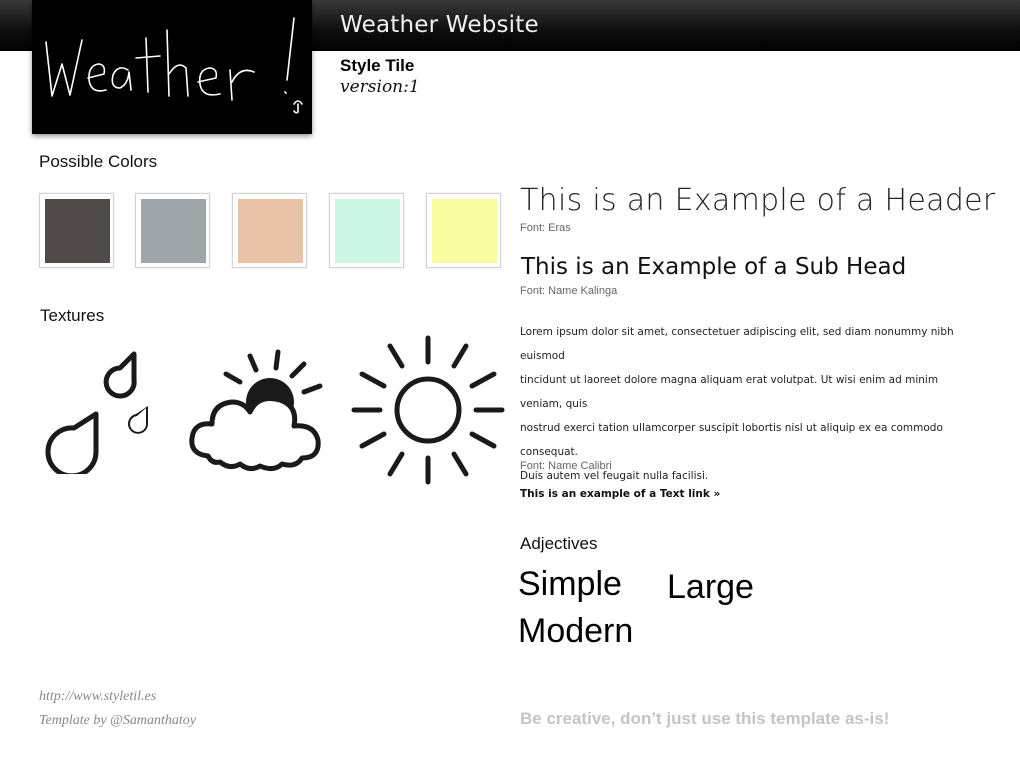 This screenshot has height=760, width=1020. What do you see at coordinates (380, 87) in the screenshot?
I see `tile-version: version:1` at bounding box center [380, 87].